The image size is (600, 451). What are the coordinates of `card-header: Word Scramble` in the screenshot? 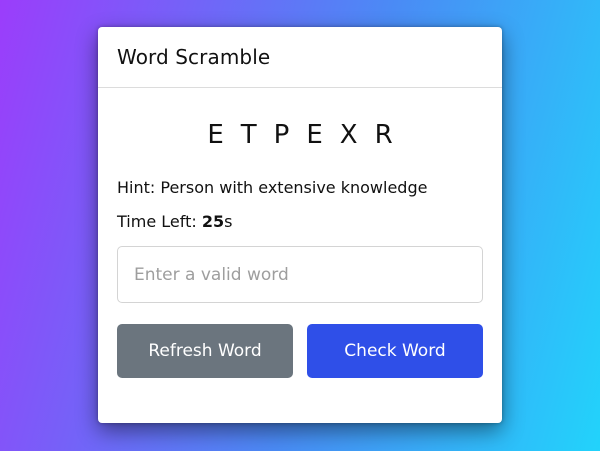 It's located at (300, 57).